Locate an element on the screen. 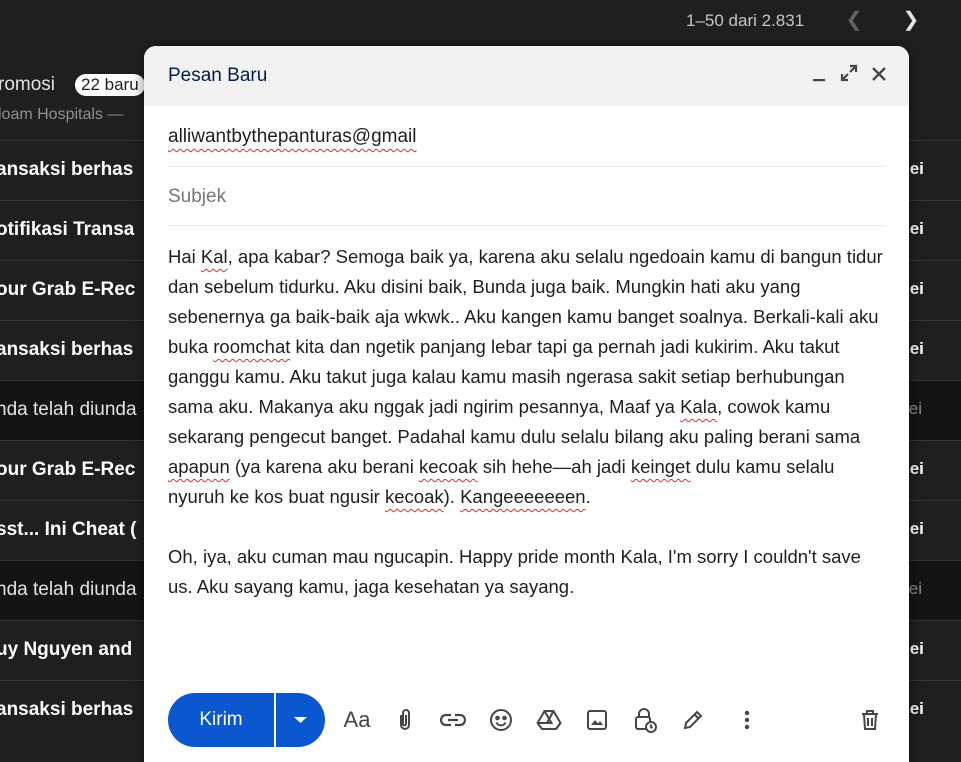 The width and height of the screenshot is (961, 762). send-button: Kirim is located at coordinates (221, 720).